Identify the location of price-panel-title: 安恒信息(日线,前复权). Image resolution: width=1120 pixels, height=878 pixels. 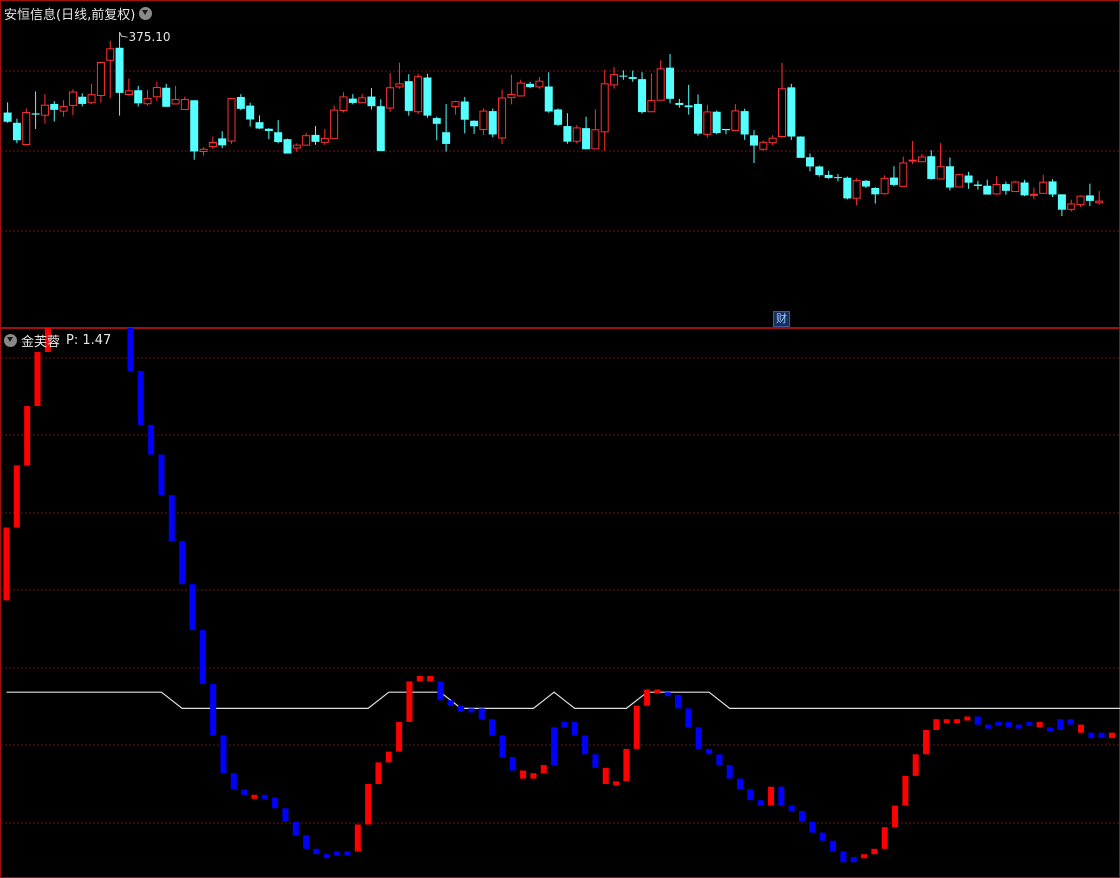
(70, 15).